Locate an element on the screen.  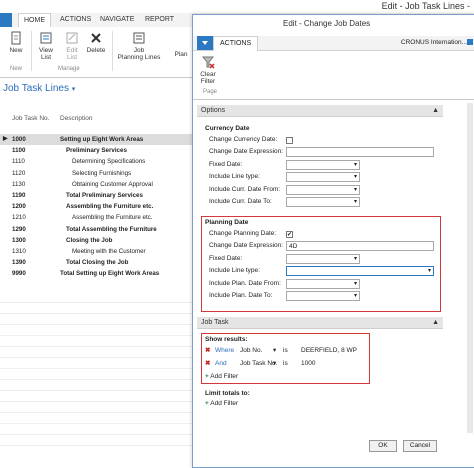
dialog-title: Edit - Change Job Dates is located at coordinates (327, 23).